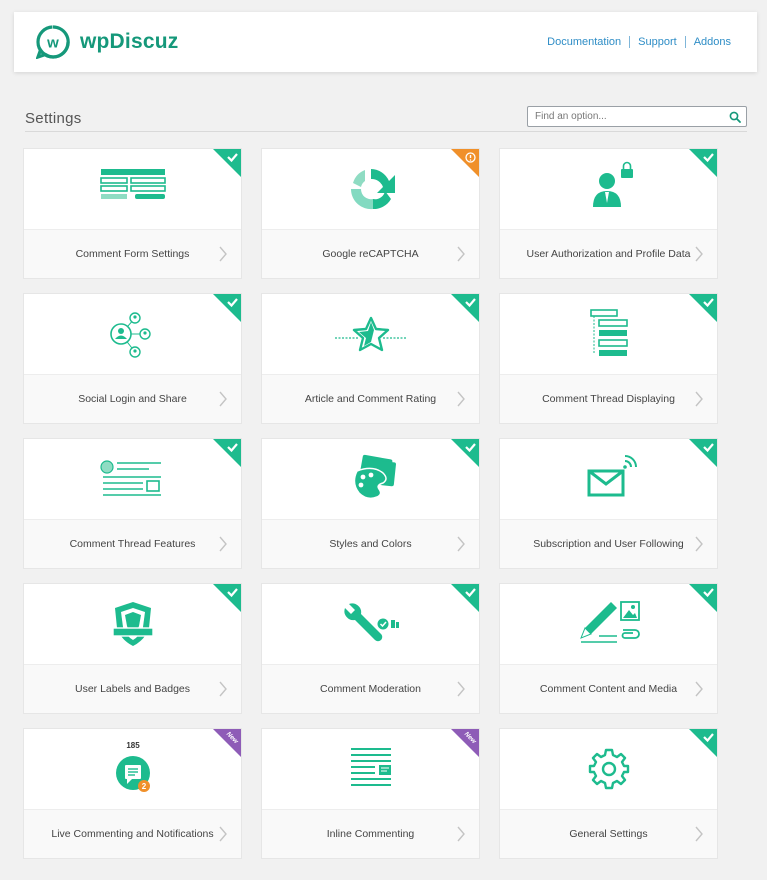 This screenshot has width=767, height=880. I want to click on card-label: General Settings, so click(608, 834).